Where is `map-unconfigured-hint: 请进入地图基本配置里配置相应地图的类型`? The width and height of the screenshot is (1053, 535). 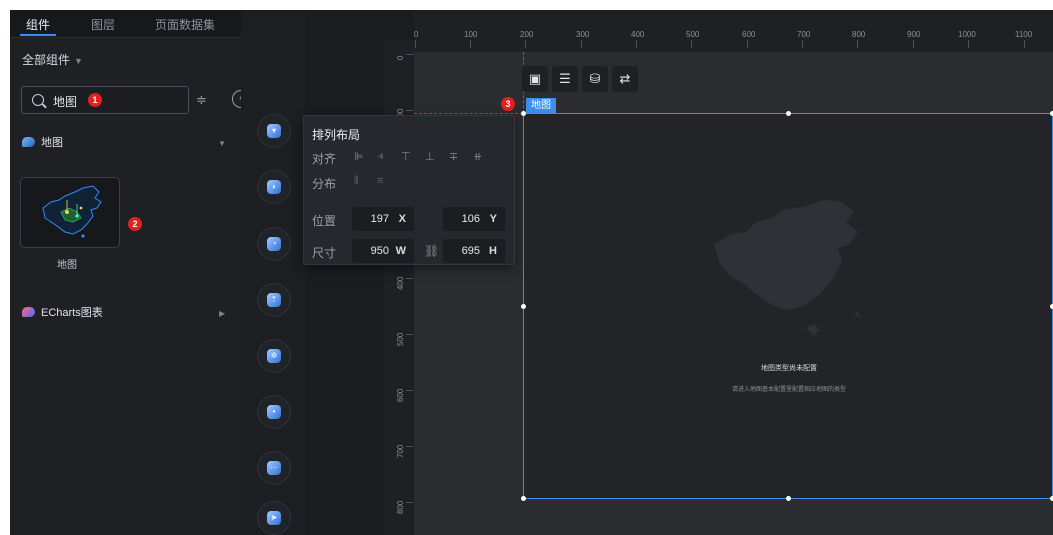
map-unconfigured-hint: 请进入地图基本配置里配置相应地图的类型 is located at coordinates (788, 390).